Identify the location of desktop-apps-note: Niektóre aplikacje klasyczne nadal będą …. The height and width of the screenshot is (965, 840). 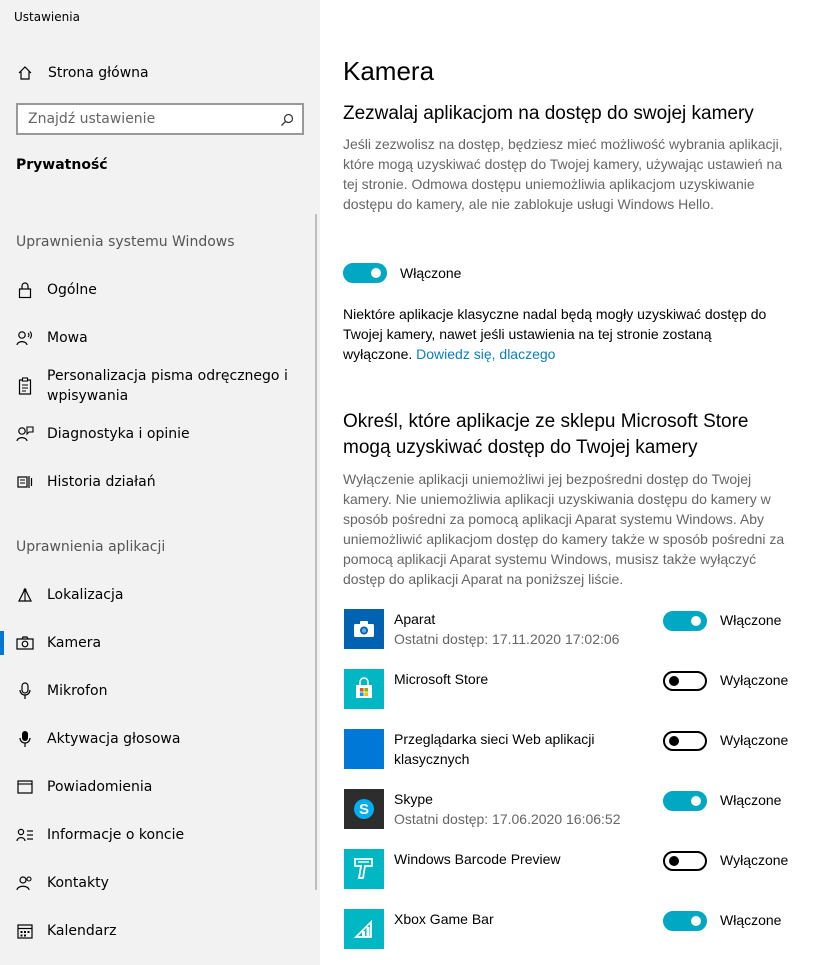
(563, 334).